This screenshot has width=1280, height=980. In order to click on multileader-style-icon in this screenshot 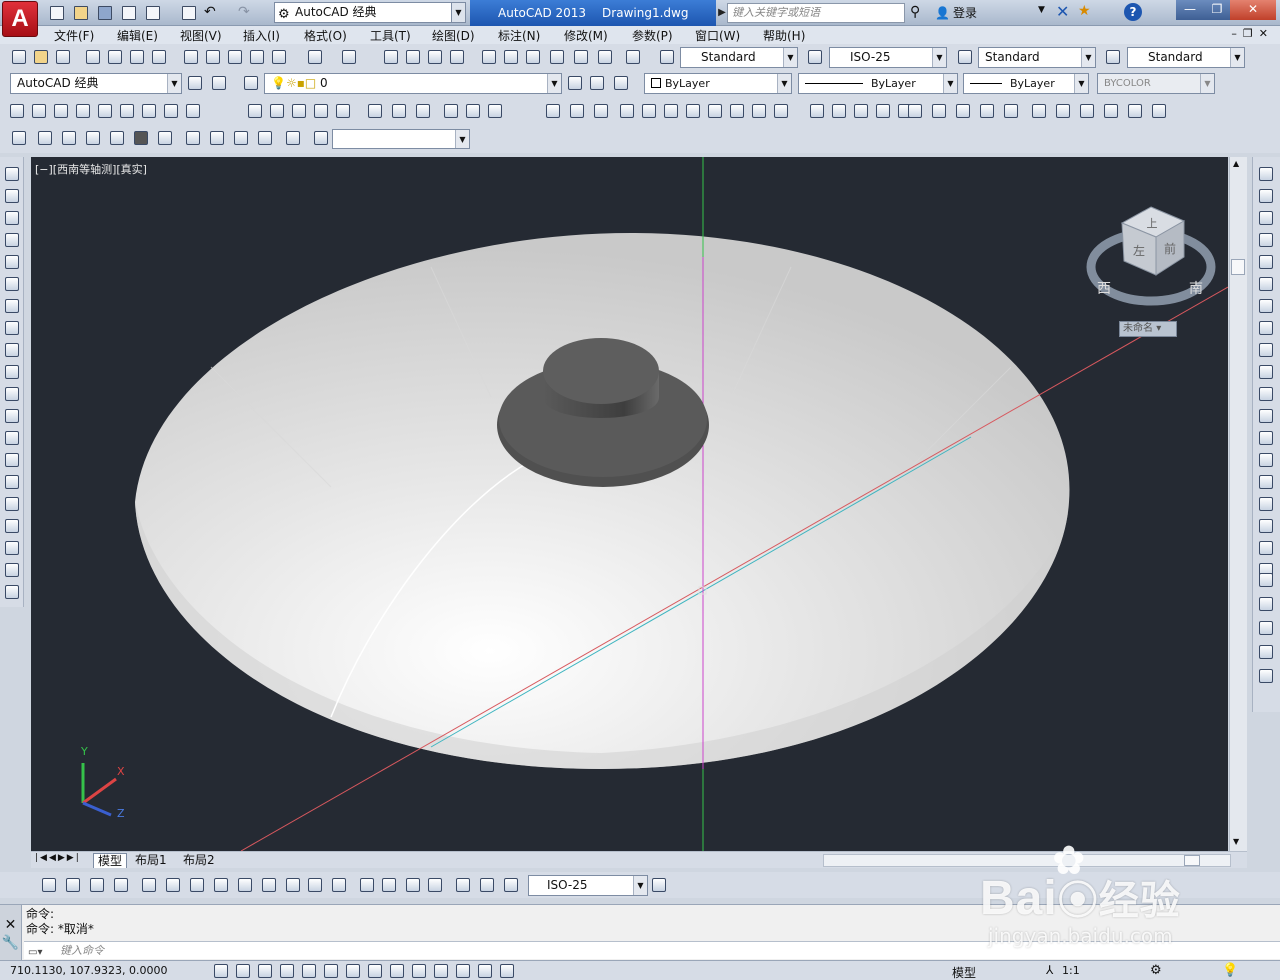, I will do `click(1113, 57)`.